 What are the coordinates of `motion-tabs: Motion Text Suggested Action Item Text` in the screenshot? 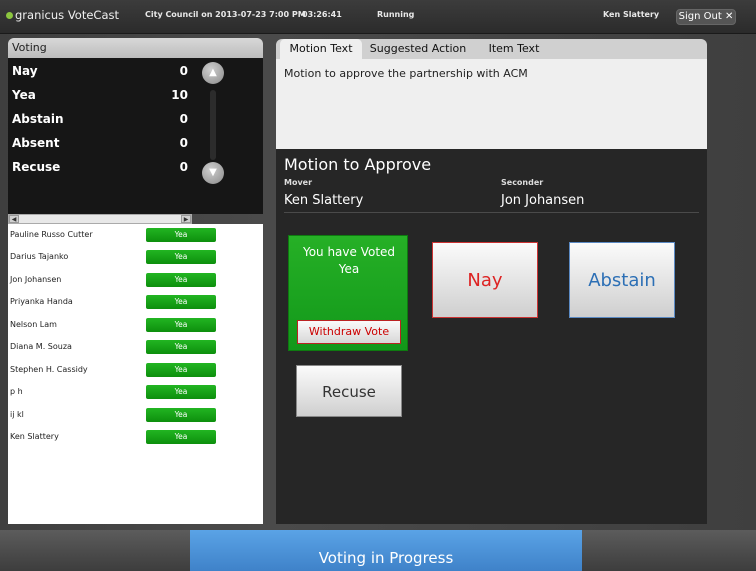 It's located at (491, 49).